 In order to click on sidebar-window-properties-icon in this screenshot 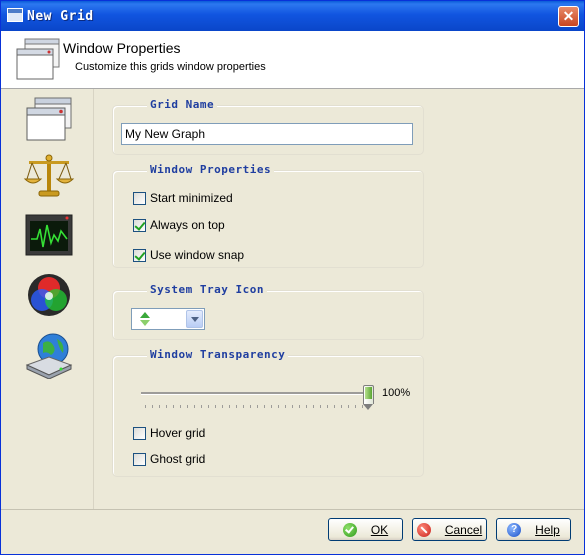, I will do `click(49, 119)`.